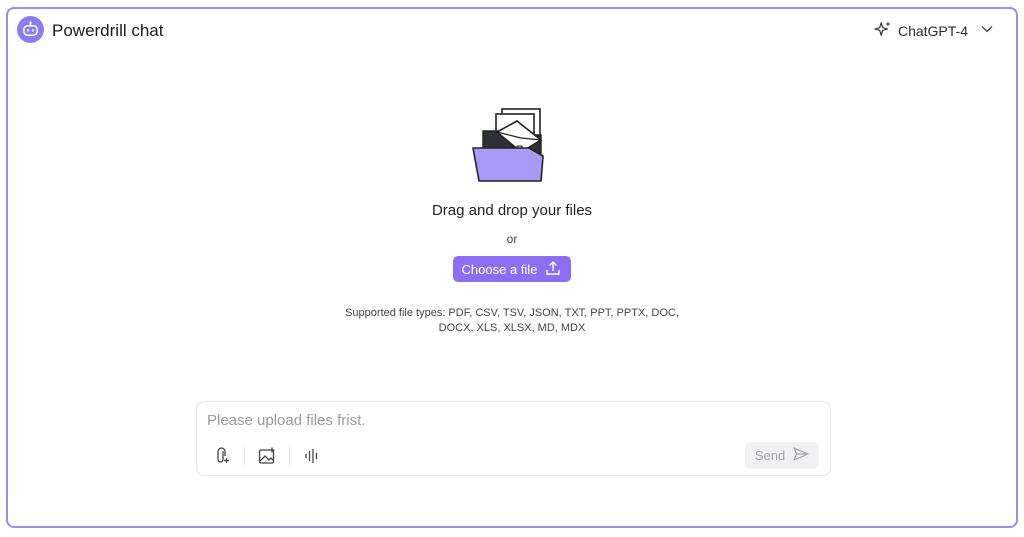 The width and height of the screenshot is (1024, 537). What do you see at coordinates (553, 269) in the screenshot?
I see `upload-icon` at bounding box center [553, 269].